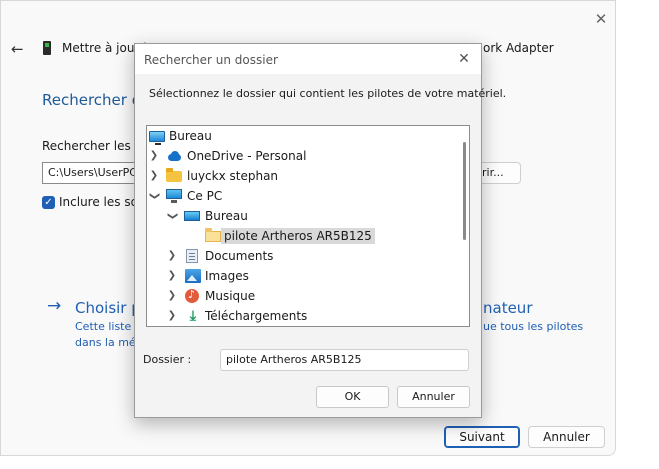 The width and height of the screenshot is (659, 469). Describe the element at coordinates (205, 196) in the screenshot. I see `tree-item-label: Ce PC` at that location.